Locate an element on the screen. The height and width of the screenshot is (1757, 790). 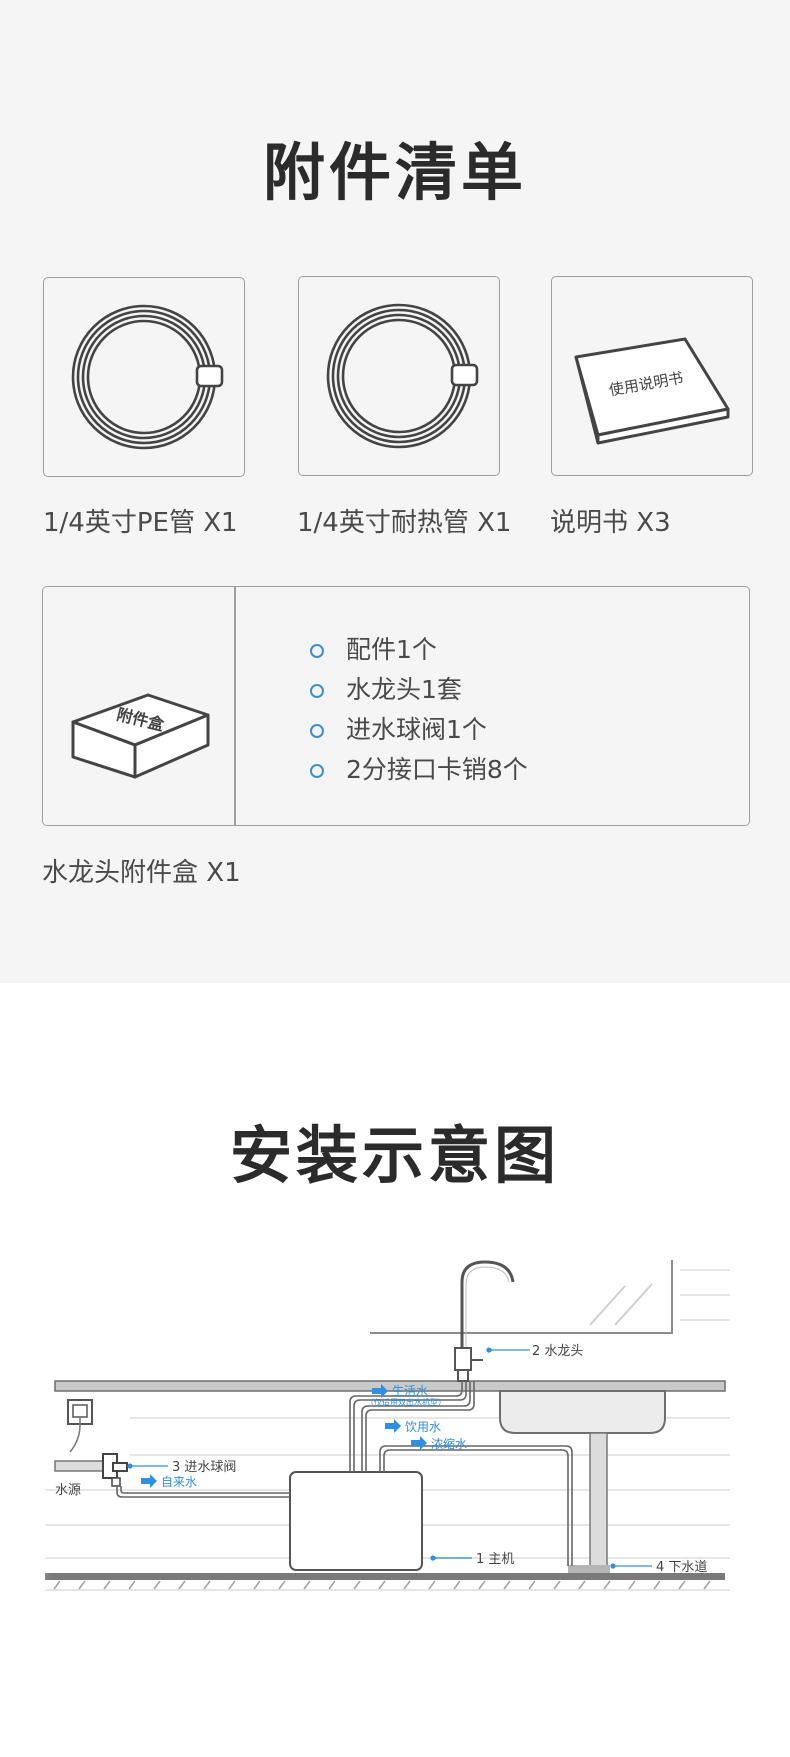
manual-book-icon: 使用说明书 is located at coordinates (652, 391).